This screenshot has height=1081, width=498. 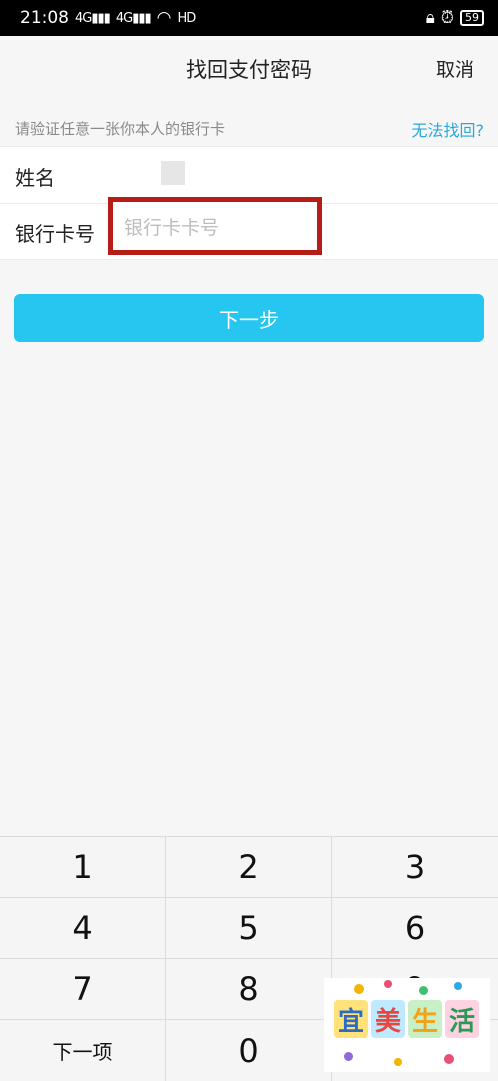 What do you see at coordinates (249, 1050) in the screenshot?
I see `key-0: 0` at bounding box center [249, 1050].